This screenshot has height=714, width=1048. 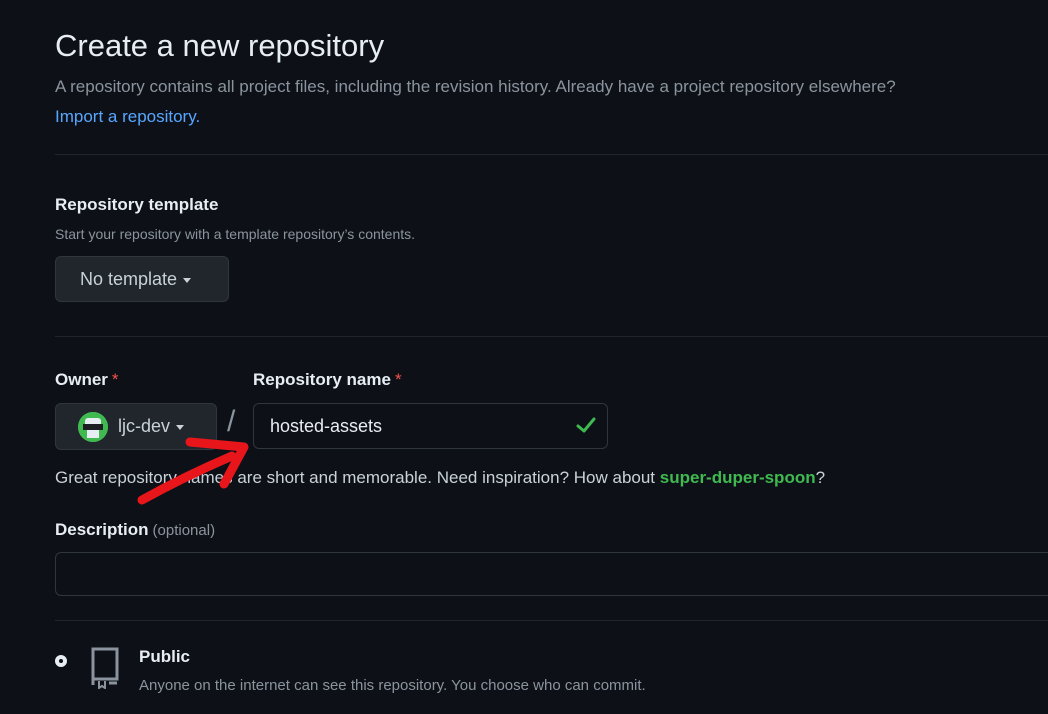 I want to click on public-option-label: Public, so click(x=165, y=656).